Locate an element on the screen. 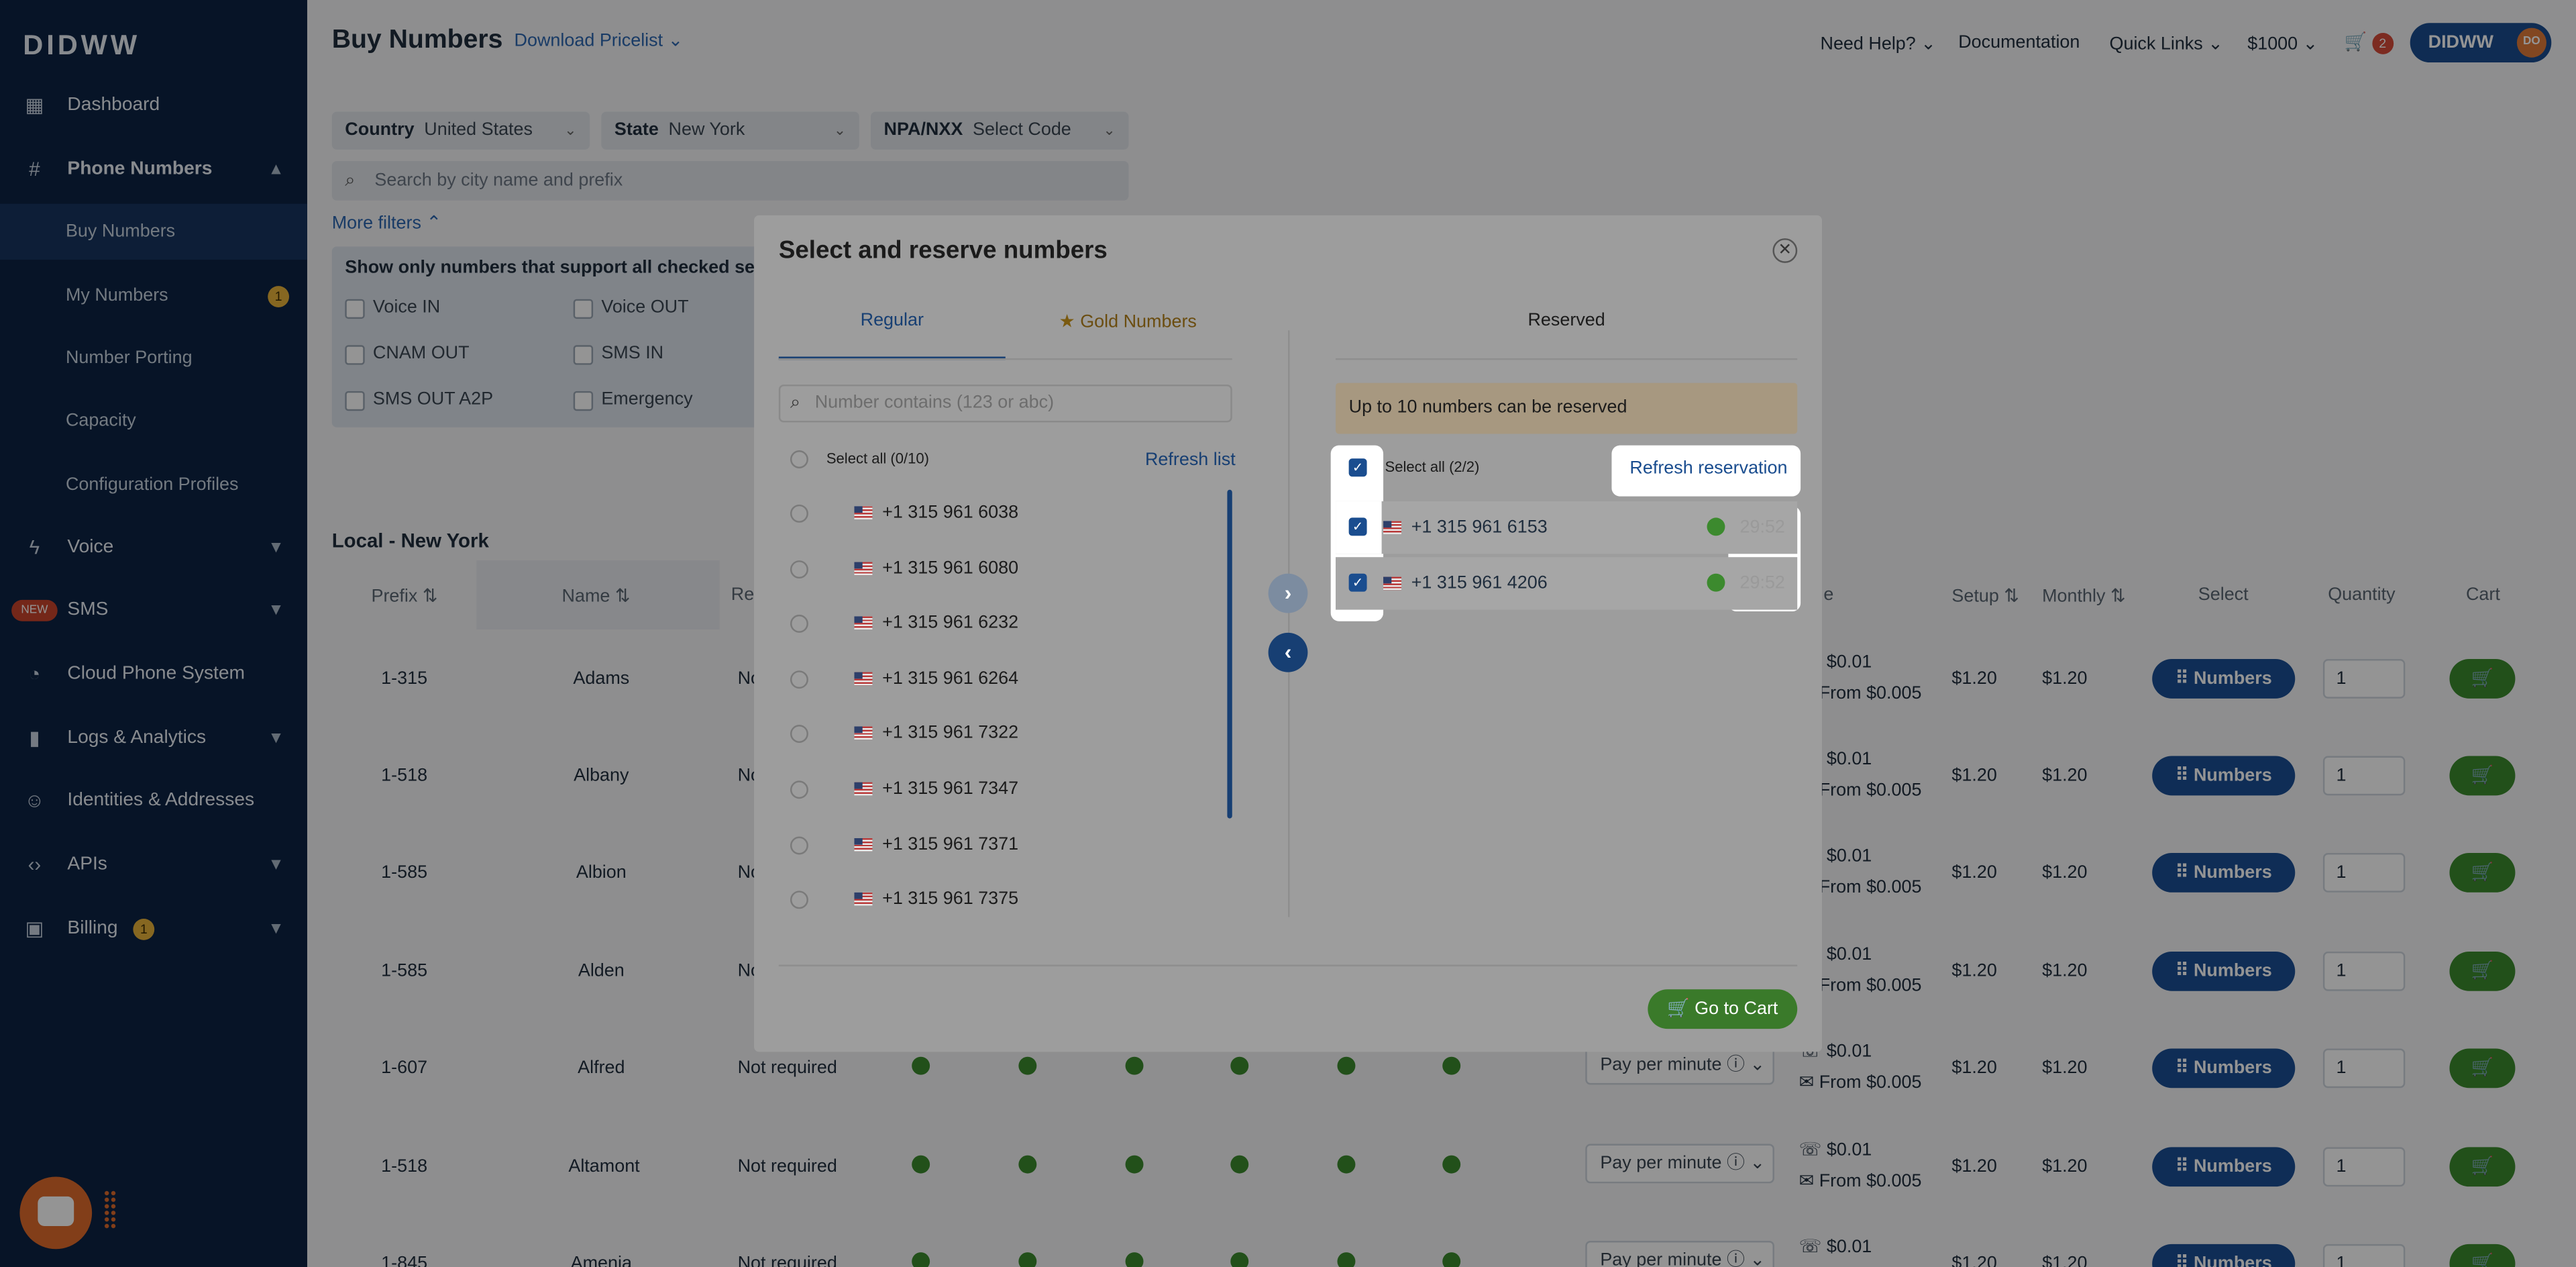 The image size is (2576, 1267). cart-icon: 🛒 is located at coordinates (1678, 1009).